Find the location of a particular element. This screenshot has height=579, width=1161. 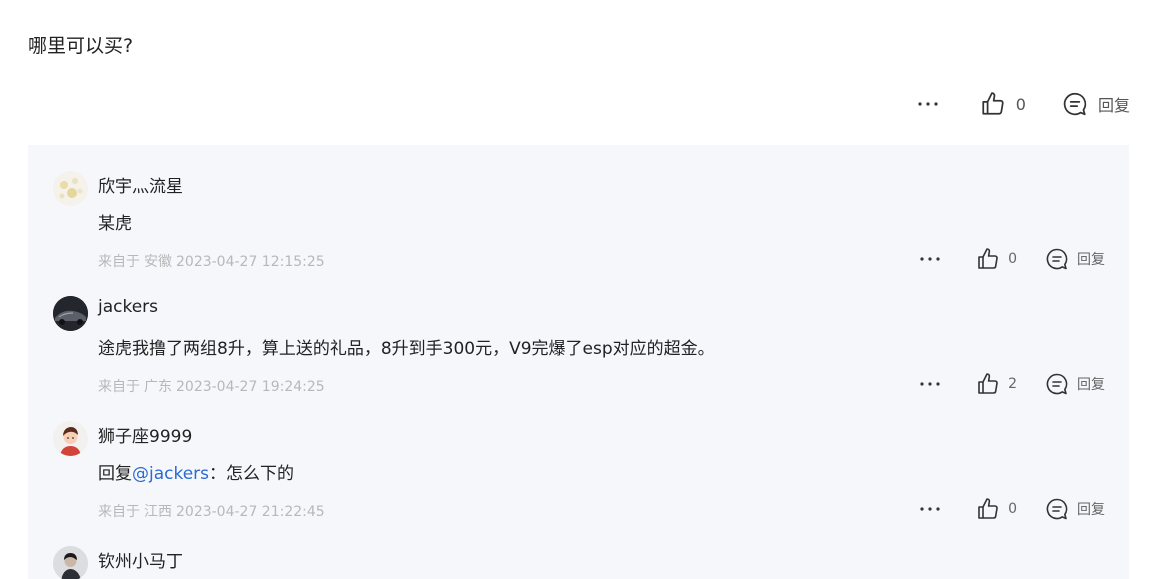

location: 江西 is located at coordinates (158, 512).